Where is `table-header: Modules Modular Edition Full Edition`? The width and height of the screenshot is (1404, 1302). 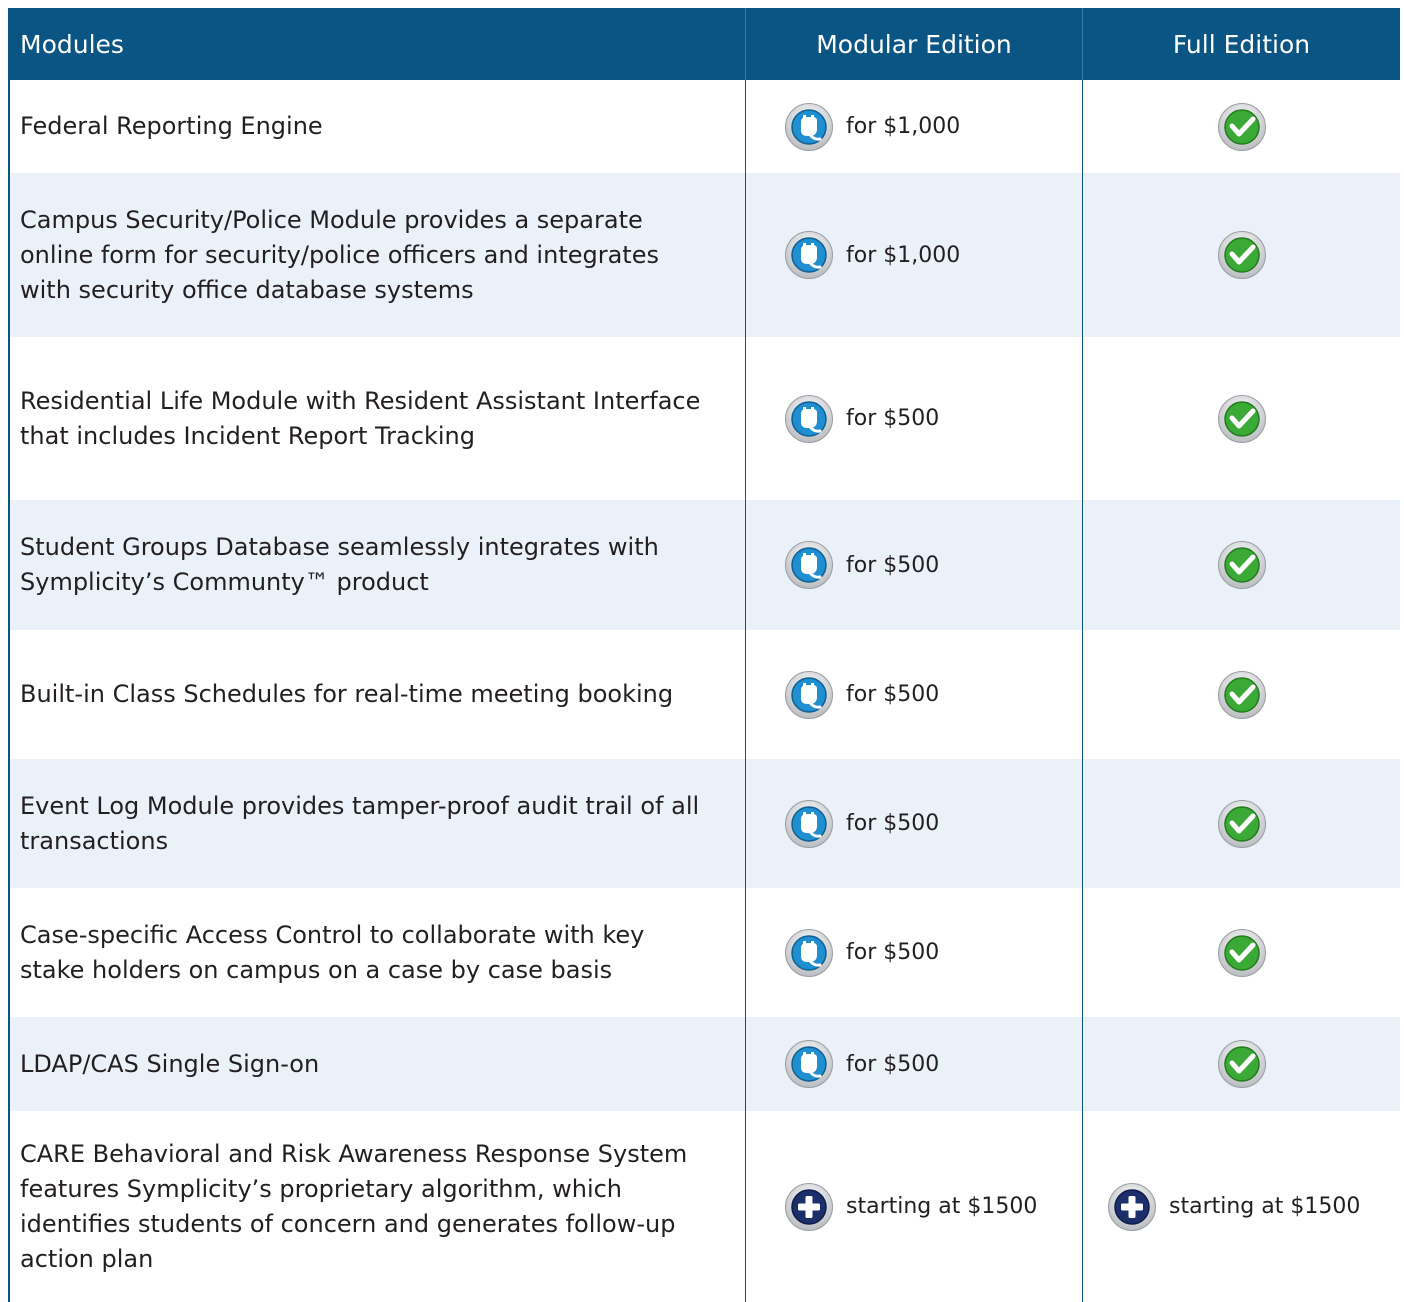 table-header: Modules Modular Edition Full Edition is located at coordinates (704, 44).